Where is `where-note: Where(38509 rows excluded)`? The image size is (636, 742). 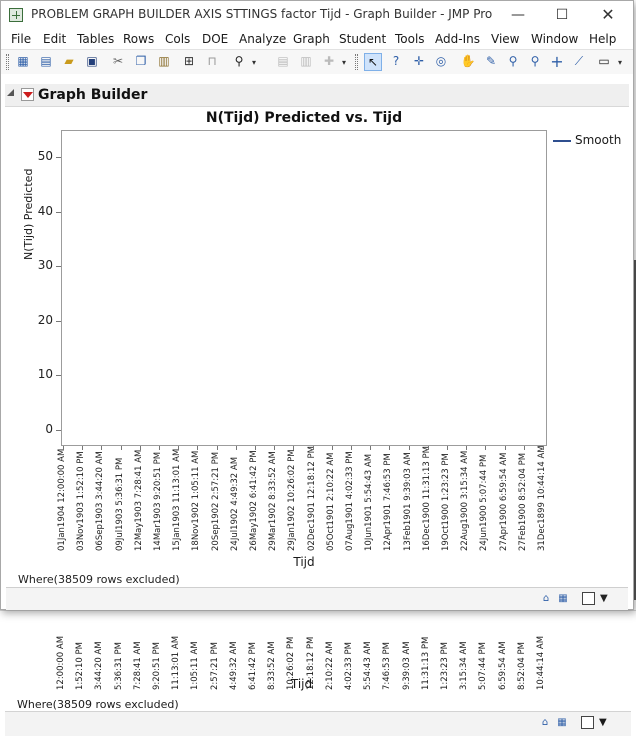
where-note: Where(38509 rows excluded) is located at coordinates (99, 579).